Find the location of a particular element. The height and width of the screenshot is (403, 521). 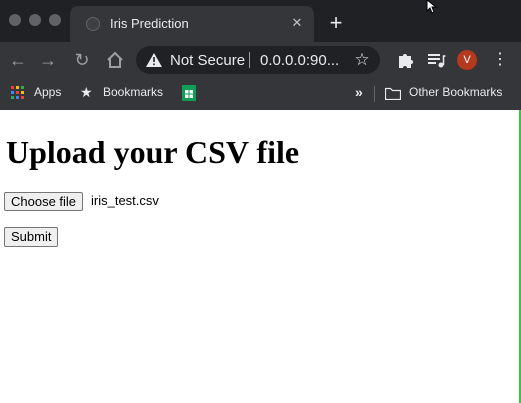

tab-iris-prediction: Iris Prediction ✕ is located at coordinates (192, 24).